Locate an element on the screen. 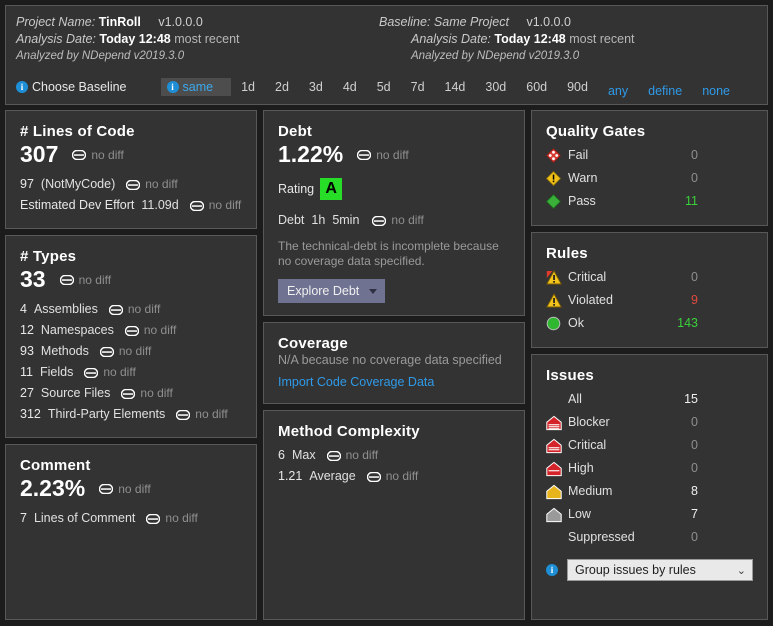 This screenshot has width=773, height=626. rules-rows: Critical 0 Violated 9 Ok 143 is located at coordinates (649, 300).